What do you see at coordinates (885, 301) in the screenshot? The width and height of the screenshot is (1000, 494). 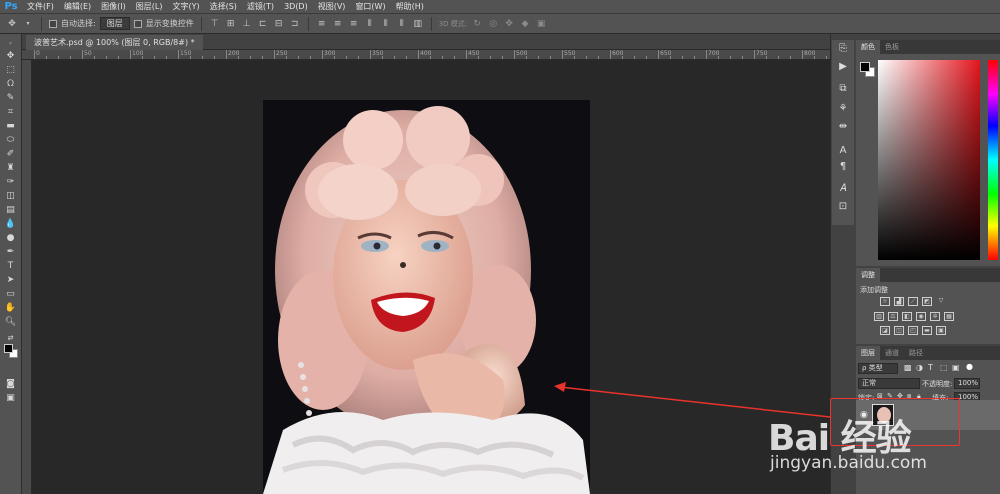 I see `brightness-icon: ☼` at bounding box center [885, 301].